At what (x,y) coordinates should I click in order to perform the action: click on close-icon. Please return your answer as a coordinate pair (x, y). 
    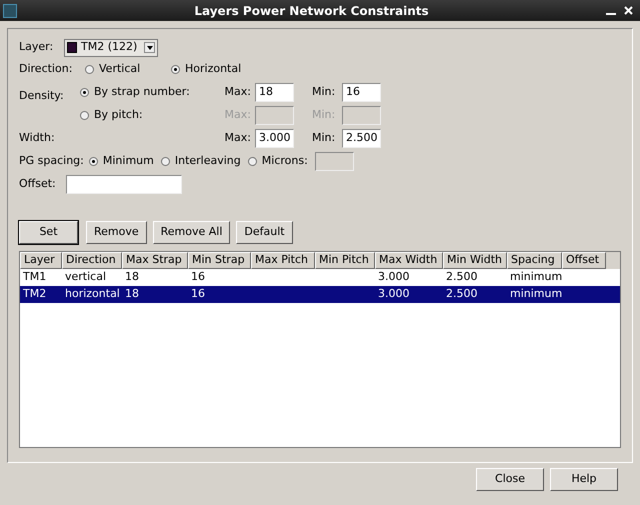
    Looking at the image, I should click on (628, 10).